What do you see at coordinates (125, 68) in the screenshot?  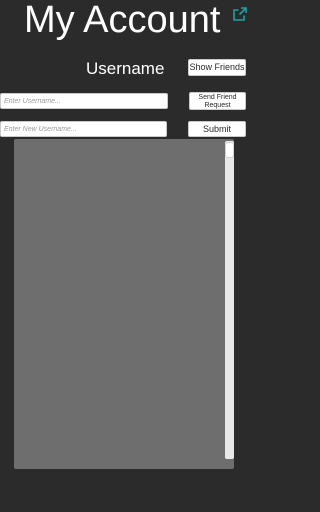 I see `username-label: Username` at bounding box center [125, 68].